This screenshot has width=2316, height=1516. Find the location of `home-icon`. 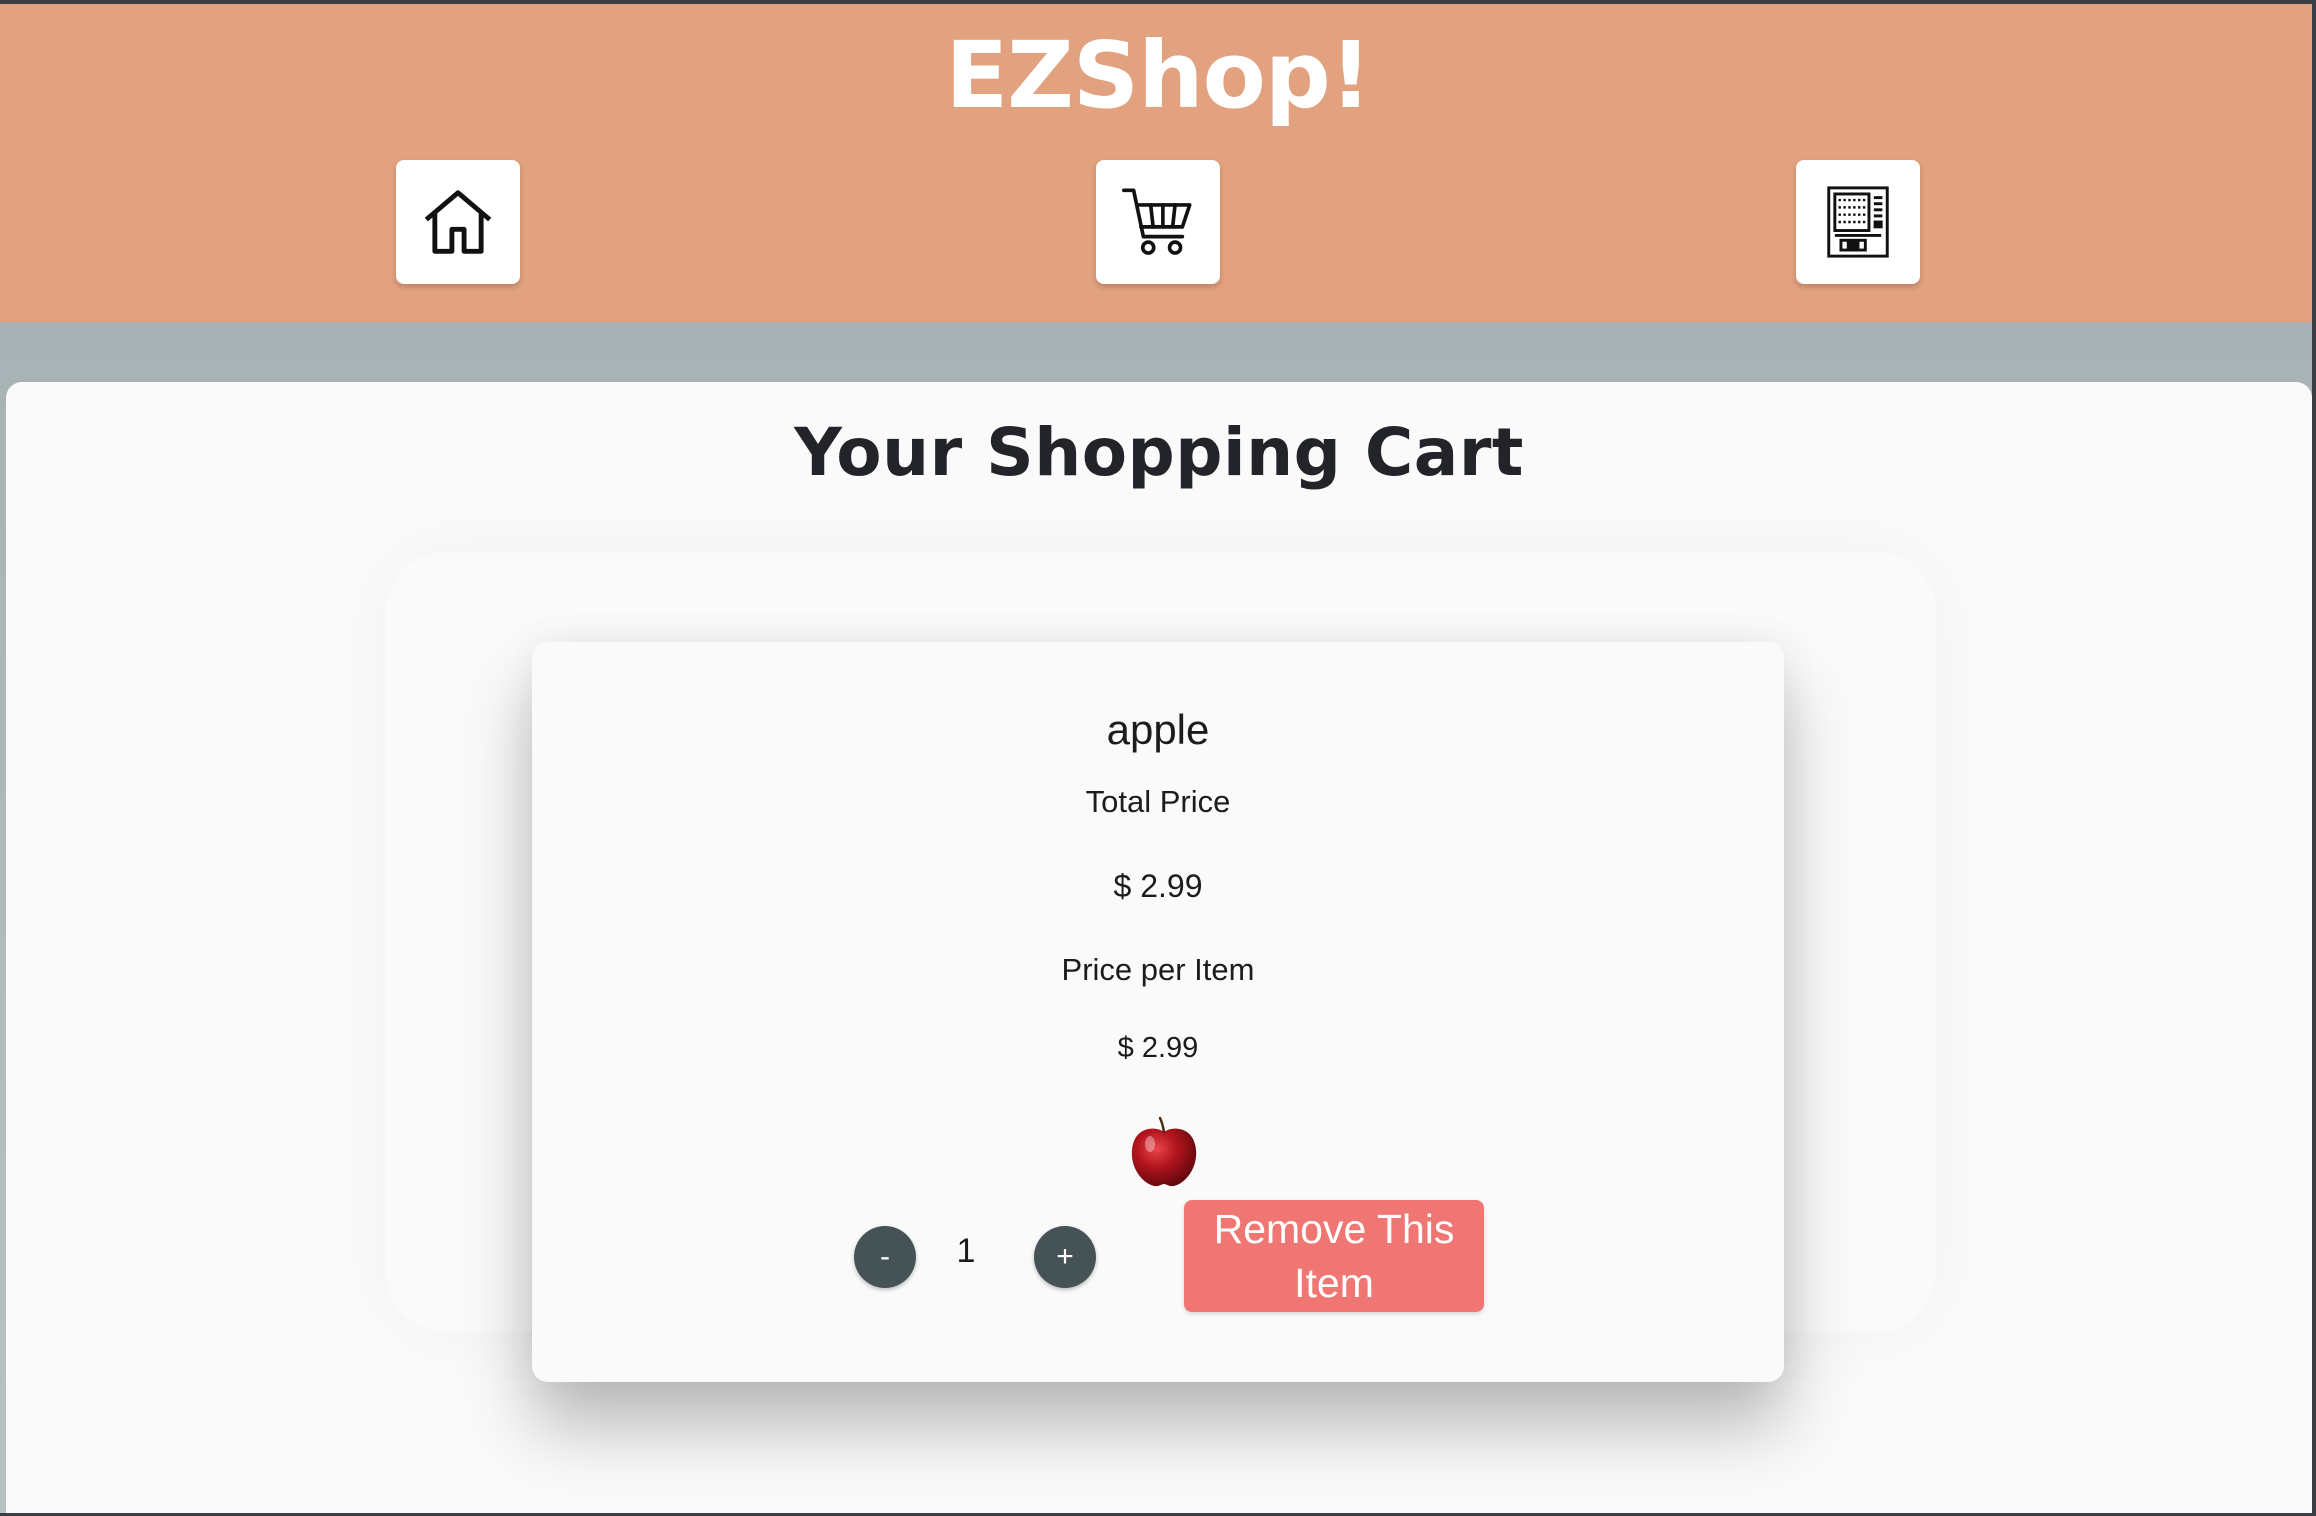

home-icon is located at coordinates (458, 222).